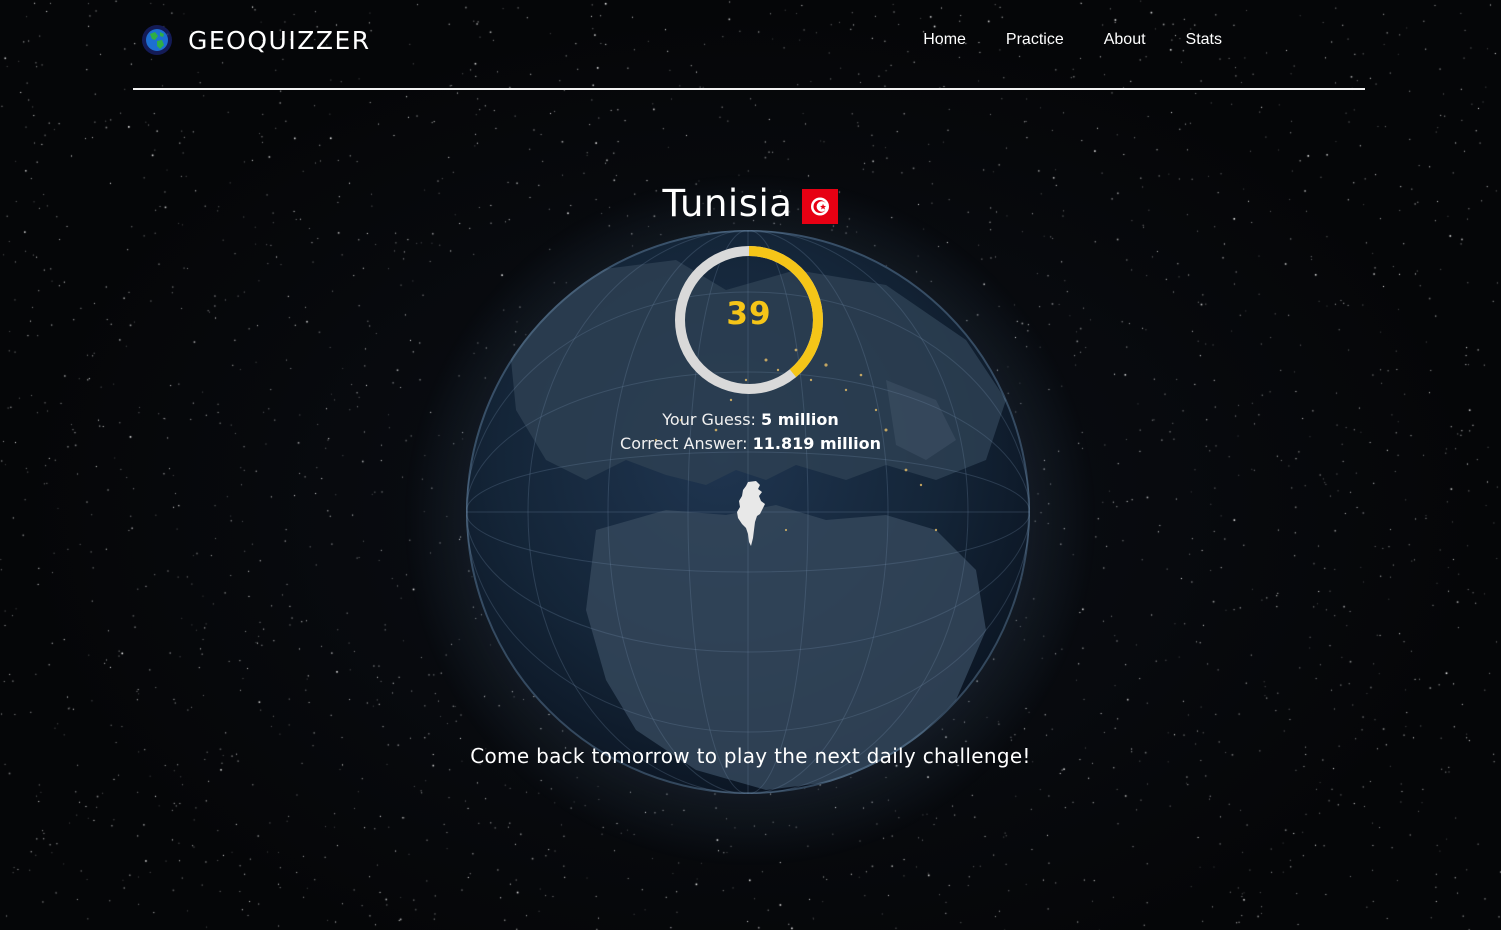  What do you see at coordinates (751, 513) in the screenshot?
I see `tunisia-outline-icon` at bounding box center [751, 513].